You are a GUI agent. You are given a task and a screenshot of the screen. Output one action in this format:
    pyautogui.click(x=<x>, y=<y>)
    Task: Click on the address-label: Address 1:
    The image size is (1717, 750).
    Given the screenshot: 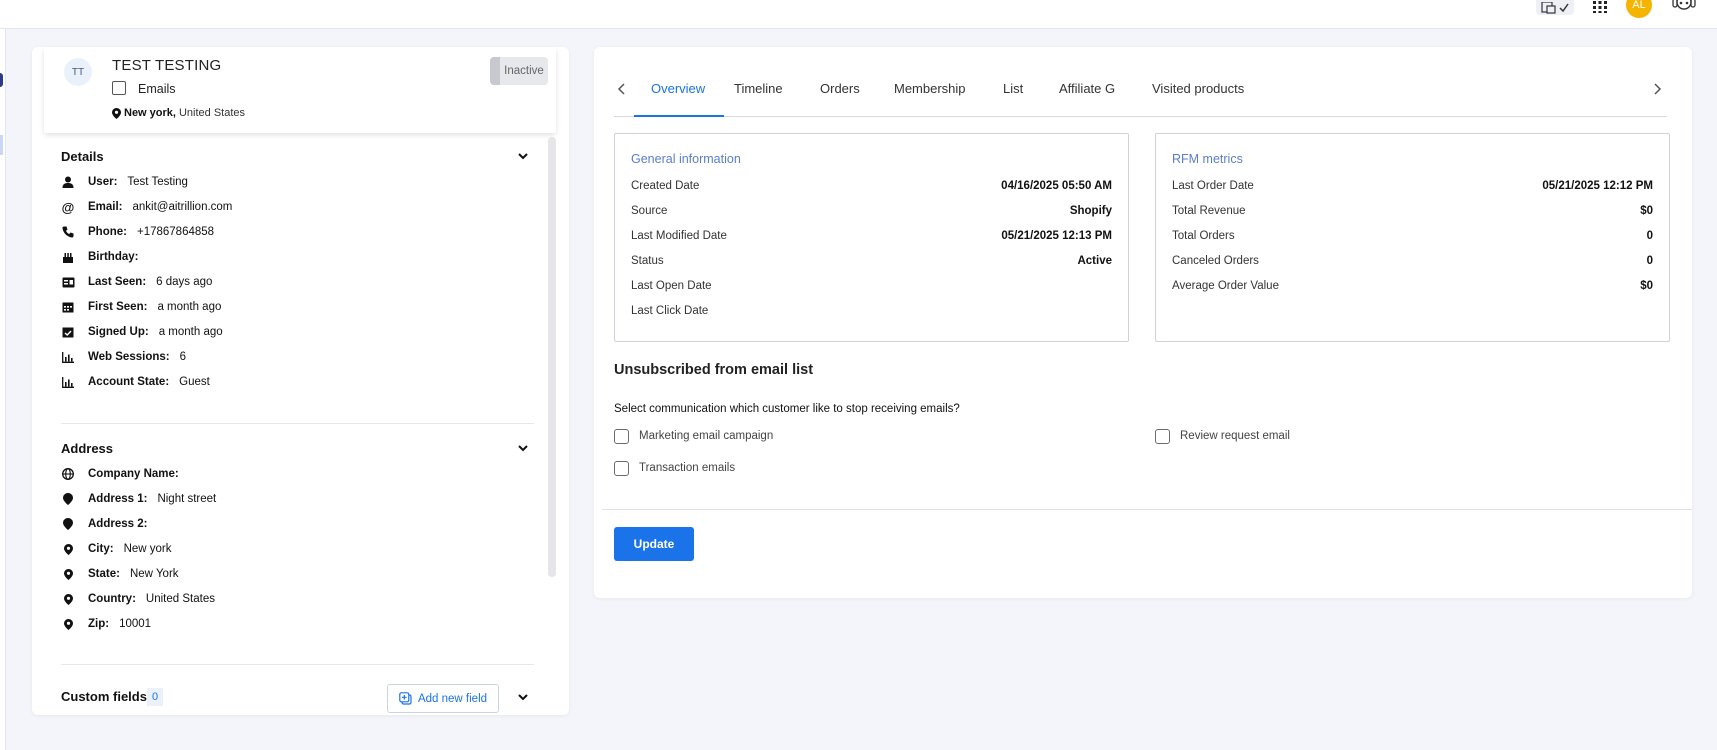 What is the action you would take?
    pyautogui.click(x=118, y=499)
    